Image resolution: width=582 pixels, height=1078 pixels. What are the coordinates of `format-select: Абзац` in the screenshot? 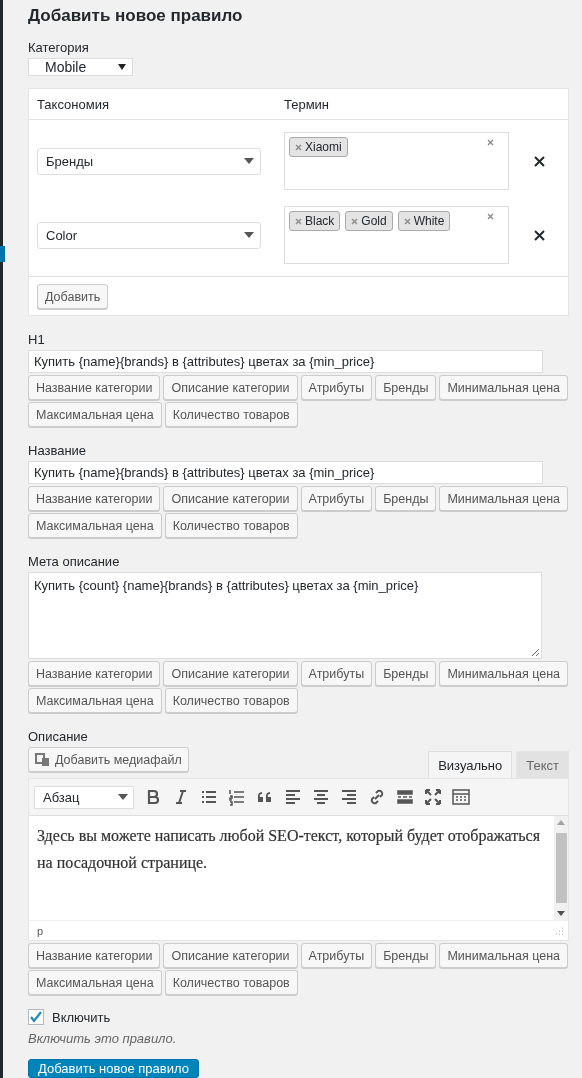 It's located at (84, 797).